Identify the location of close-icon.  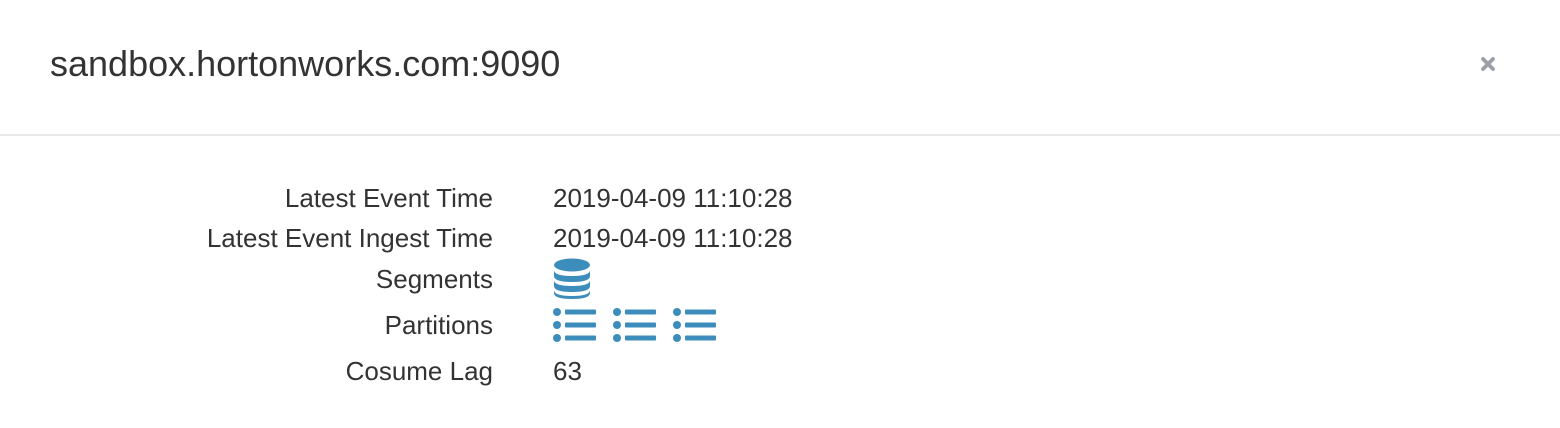
(1488, 64).